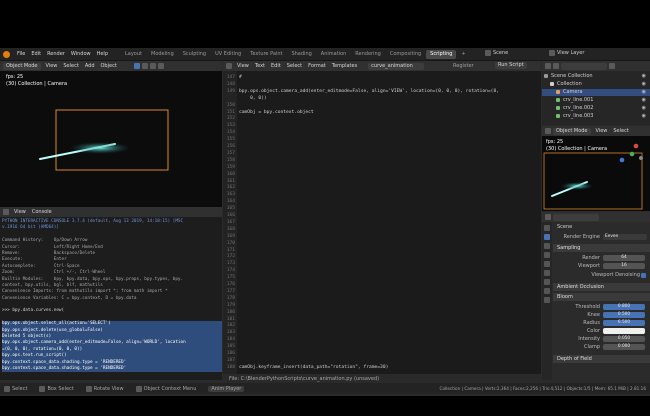 Image resolution: width=650 pixels, height=416 pixels. What do you see at coordinates (232, 153) in the screenshot?
I see `code-line: 157` at bounding box center [232, 153].